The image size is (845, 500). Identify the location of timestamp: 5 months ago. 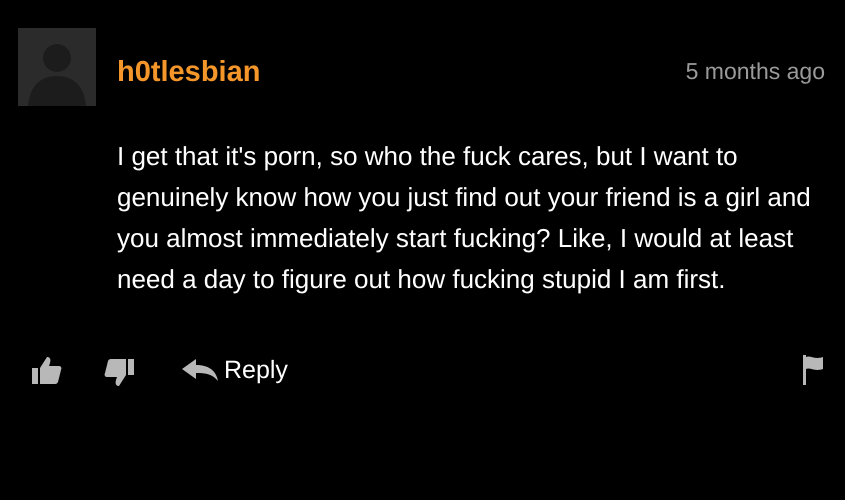
(755, 71).